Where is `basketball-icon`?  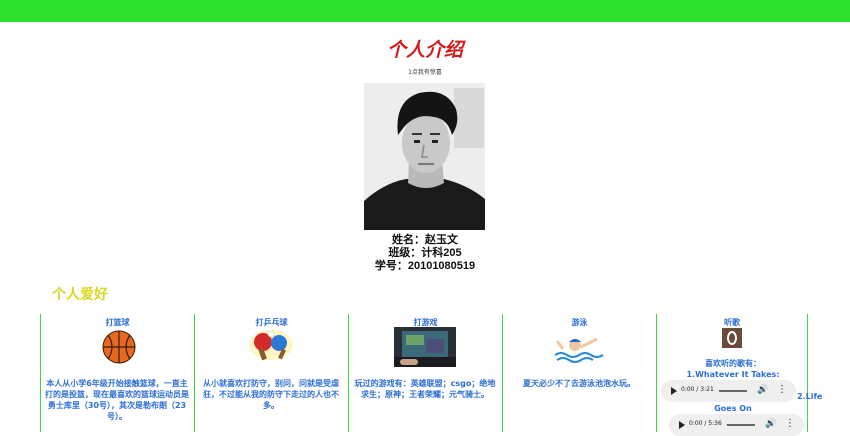 basketball-icon is located at coordinates (119, 349).